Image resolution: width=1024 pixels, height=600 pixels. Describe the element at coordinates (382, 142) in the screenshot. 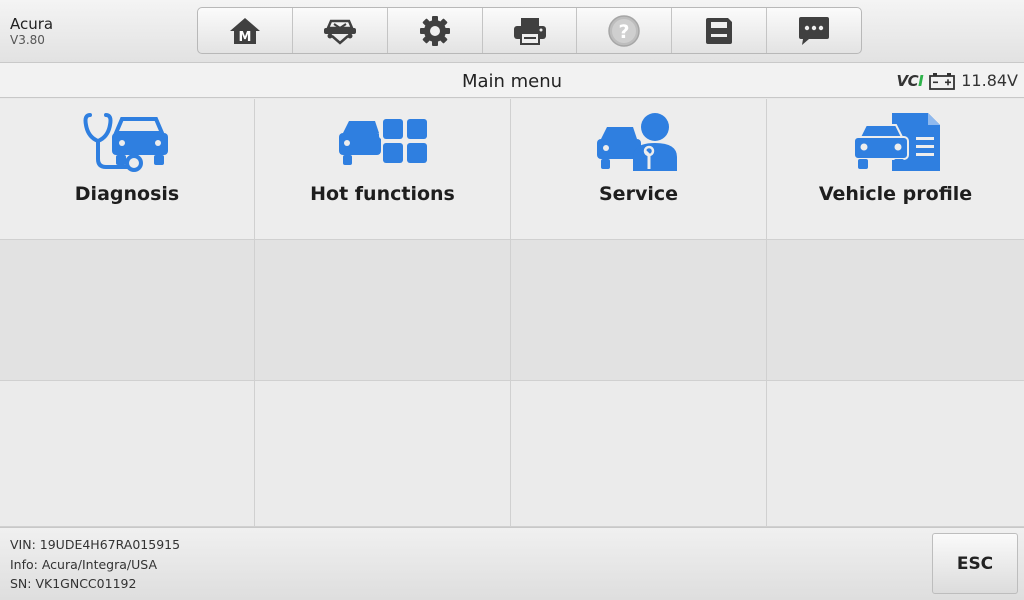

I see `hot-functions-car-grid-icon` at that location.